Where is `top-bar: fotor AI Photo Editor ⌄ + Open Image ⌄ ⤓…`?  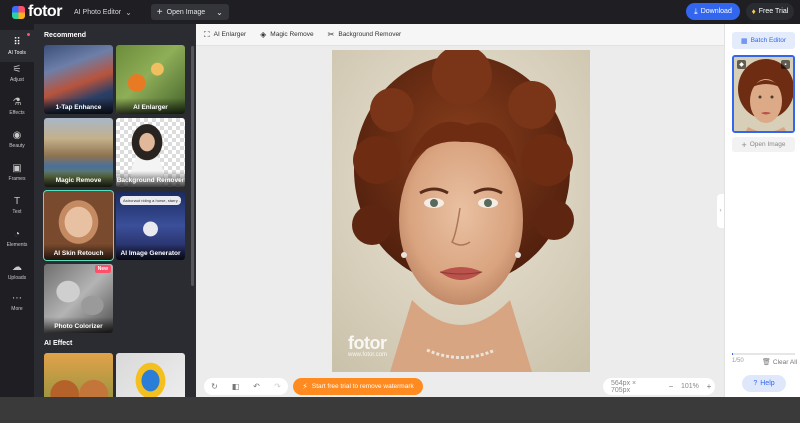 top-bar: fotor AI Photo Editor ⌄ + Open Image ⌄ ⤓… is located at coordinates (400, 12).